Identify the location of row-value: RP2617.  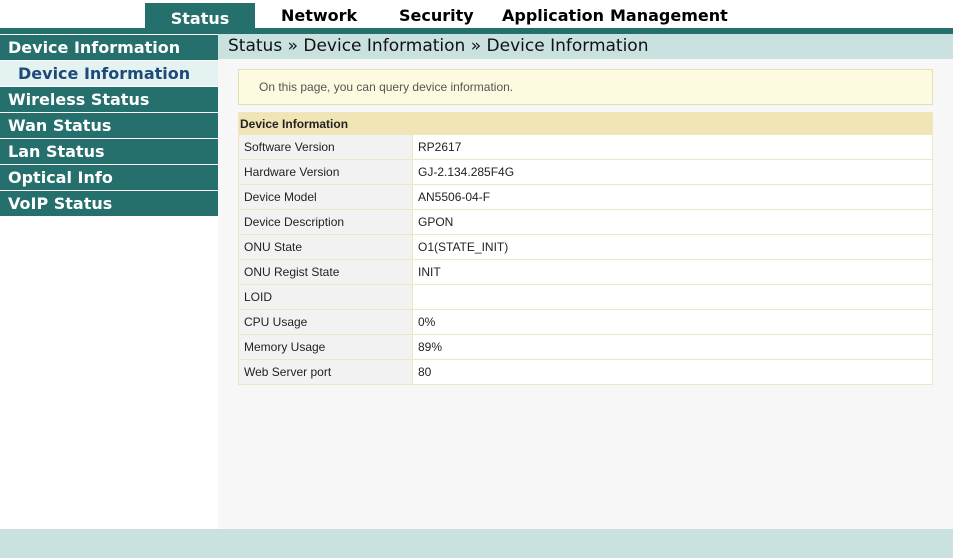
(672, 147).